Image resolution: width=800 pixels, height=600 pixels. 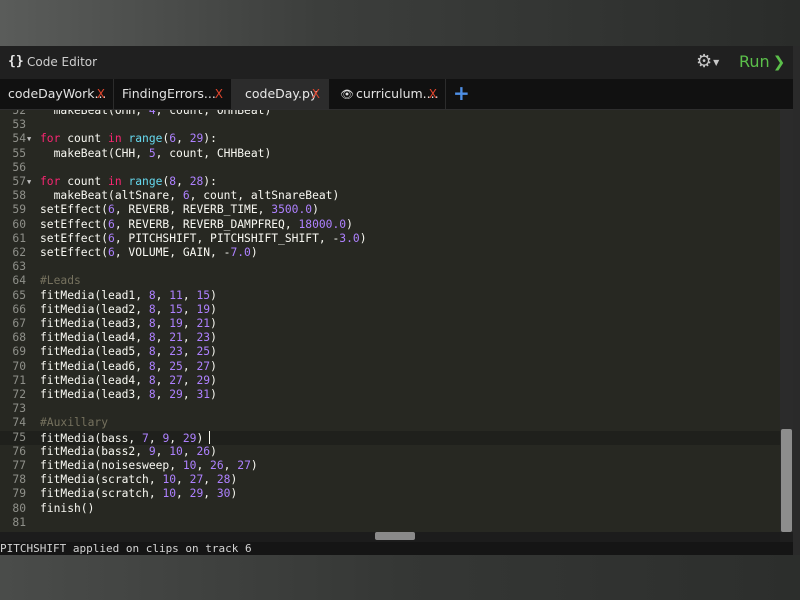 What do you see at coordinates (461, 93) in the screenshot?
I see `add-tab-button: +` at bounding box center [461, 93].